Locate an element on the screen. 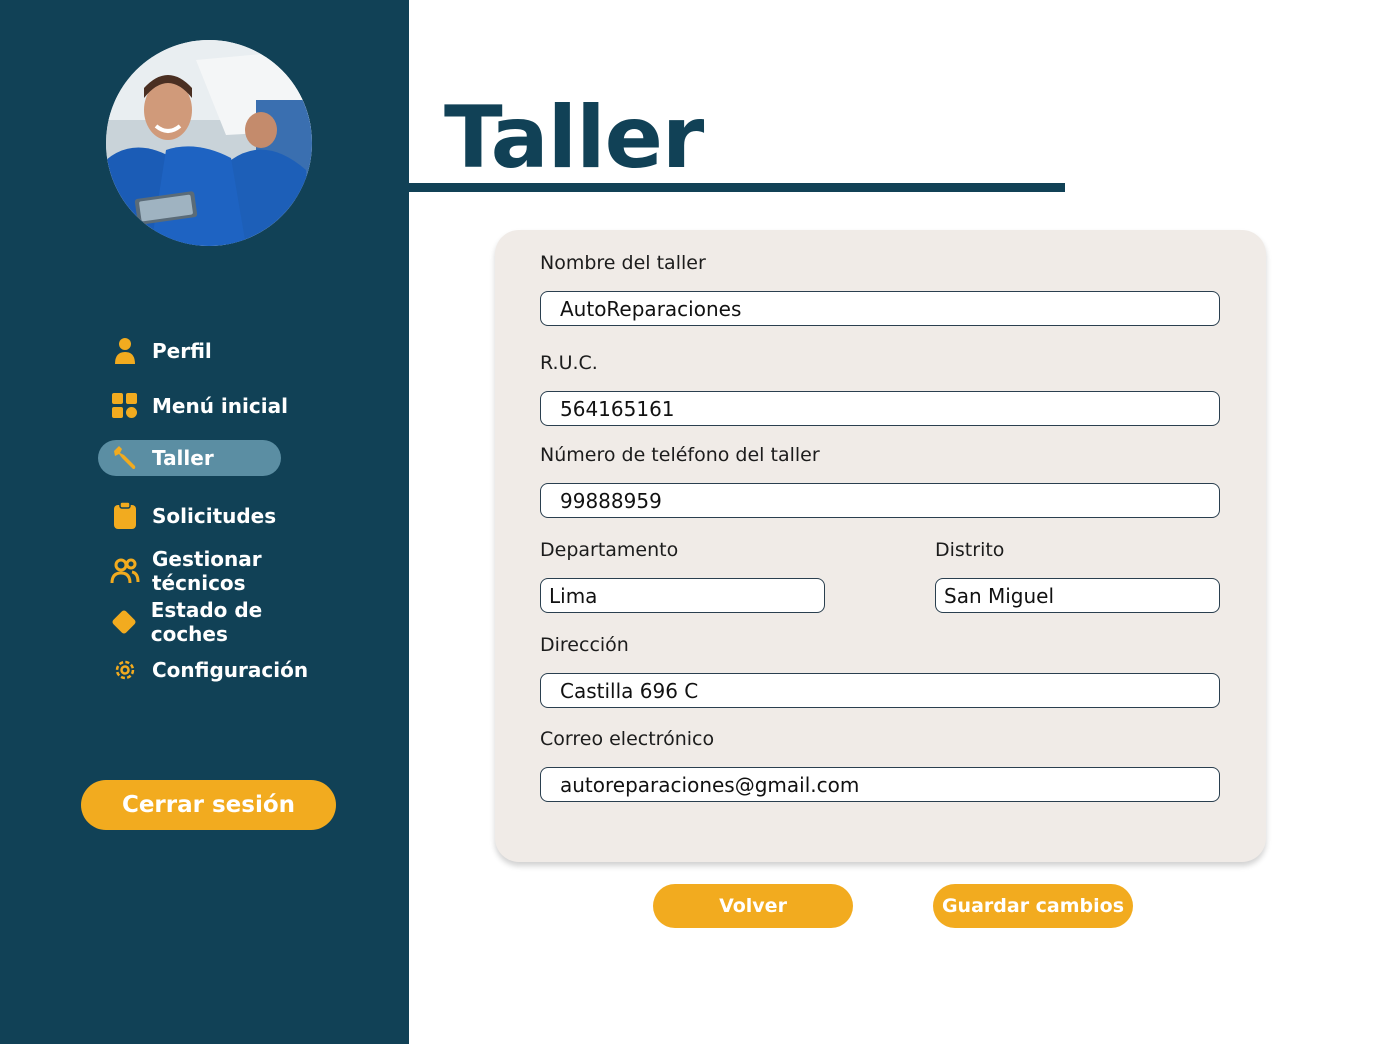 Image resolution: width=1379 pixels, height=1044 pixels. sidebar-item-configuracion: Configuración is located at coordinates (218, 670).